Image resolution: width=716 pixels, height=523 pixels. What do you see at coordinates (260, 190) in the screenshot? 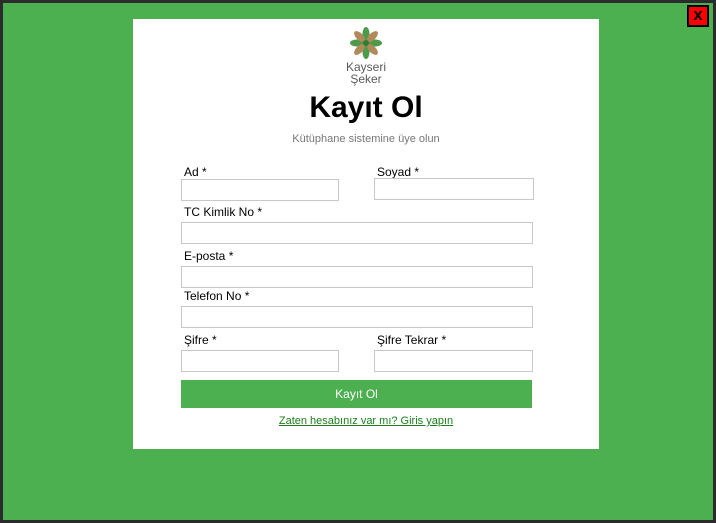
I see `ad-input` at bounding box center [260, 190].